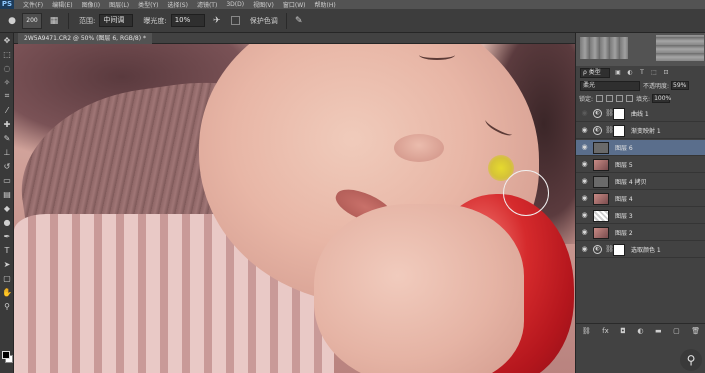 Image resolution: width=705 pixels, height=373 pixels. What do you see at coordinates (294, 4) in the screenshot?
I see `menu-window: 窗口(W)` at bounding box center [294, 4].